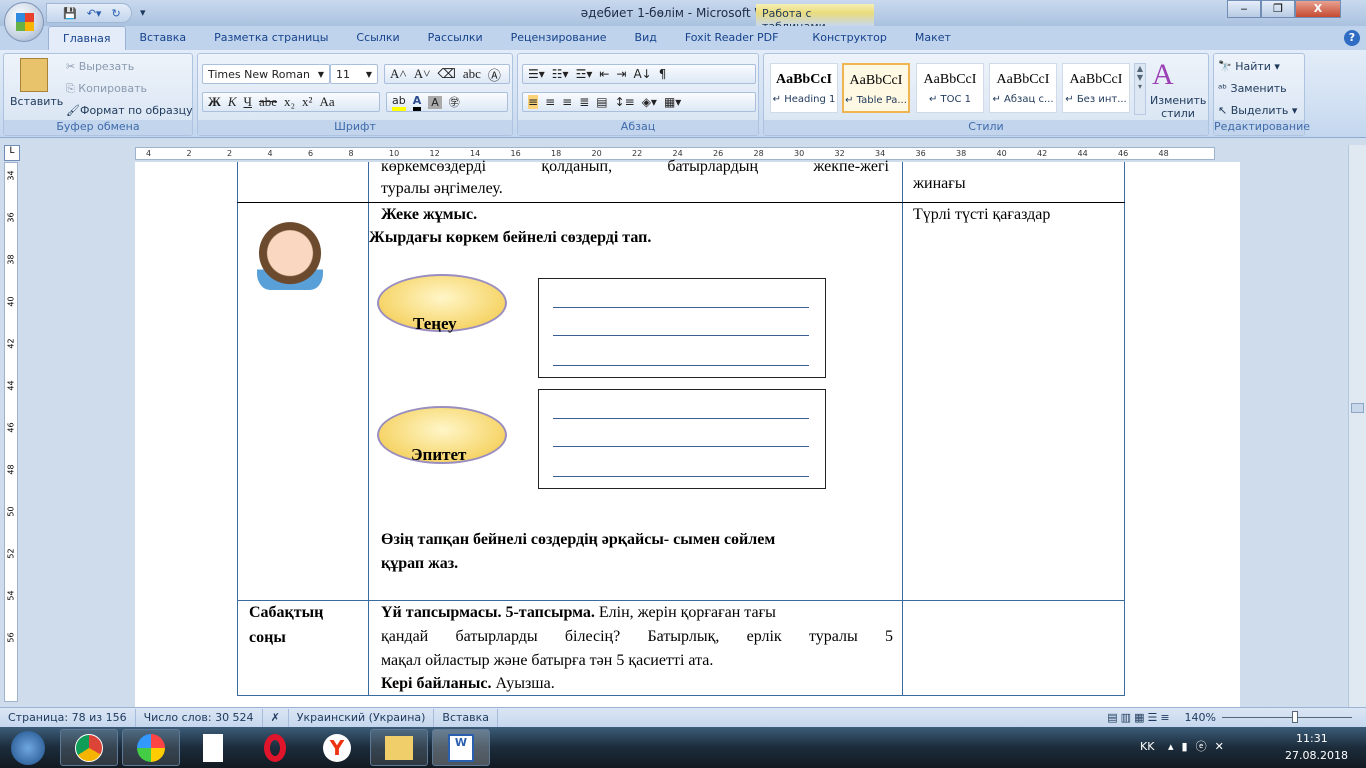 This screenshot has height=768, width=1366. What do you see at coordinates (422, 74) in the screenshot?
I see `shrink-font-icon: A˅` at bounding box center [422, 74].